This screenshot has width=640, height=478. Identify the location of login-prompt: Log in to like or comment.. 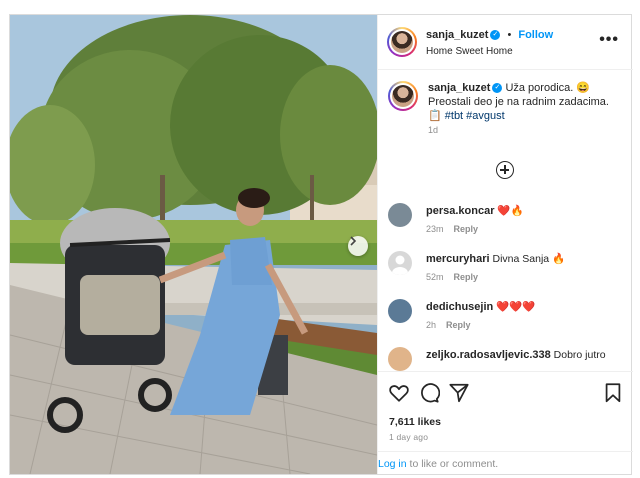
(505, 462).